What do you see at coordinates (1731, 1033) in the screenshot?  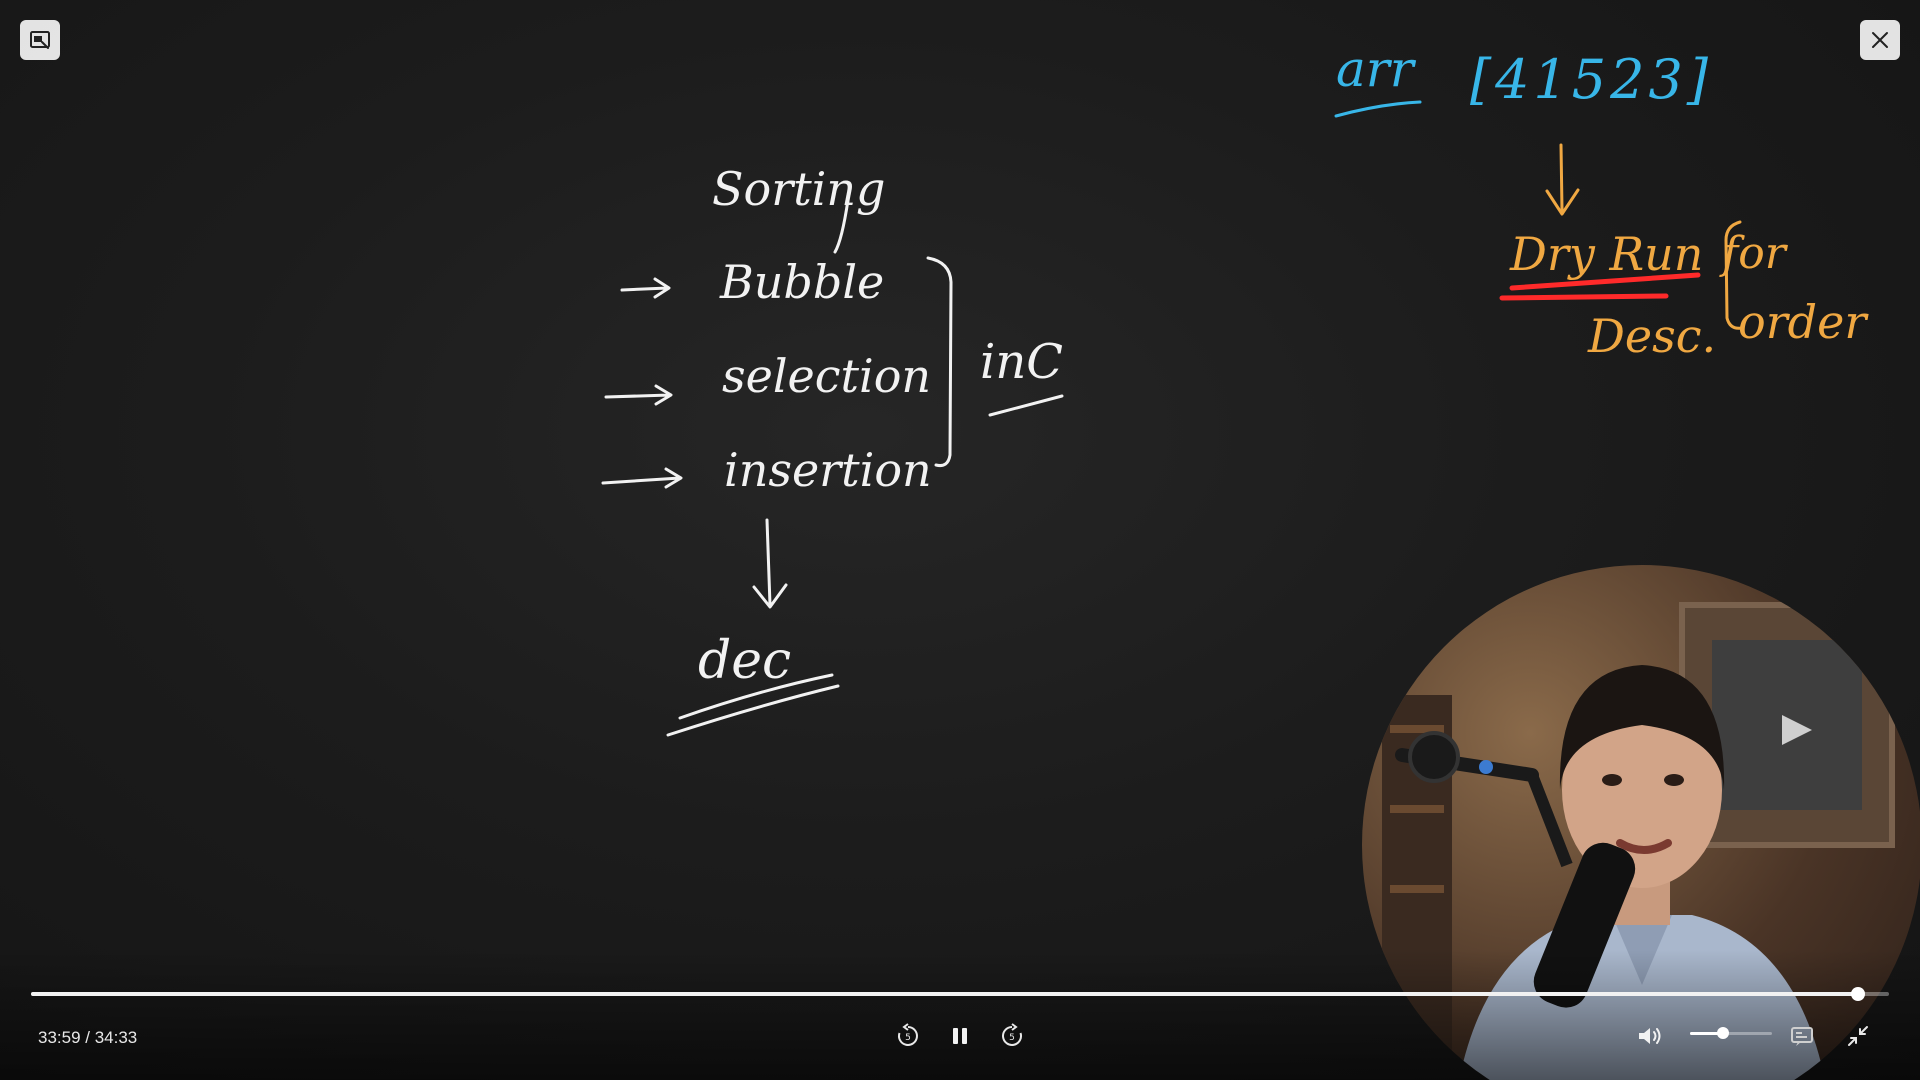 I see `volume-slider` at bounding box center [1731, 1033].